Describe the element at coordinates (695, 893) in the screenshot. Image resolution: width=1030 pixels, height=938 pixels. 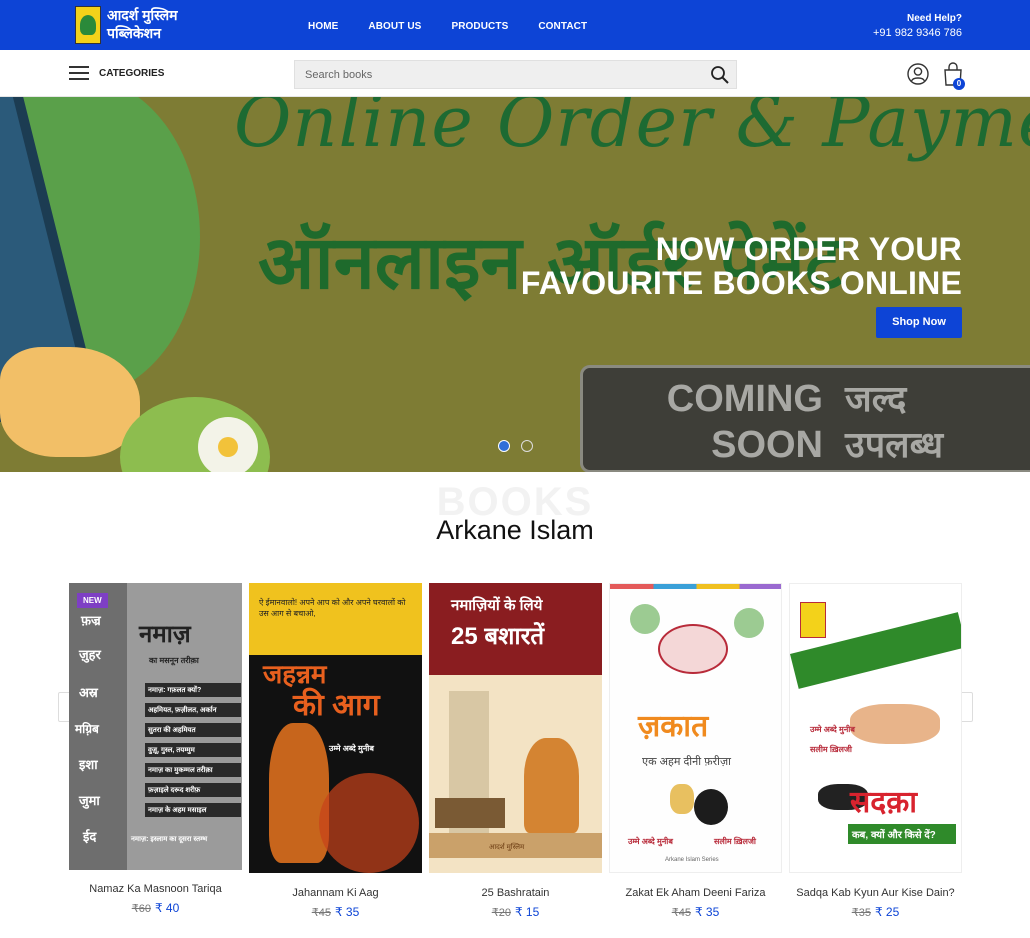
I see `product-name: Zakat Ek Aham Deeni Fariza` at that location.